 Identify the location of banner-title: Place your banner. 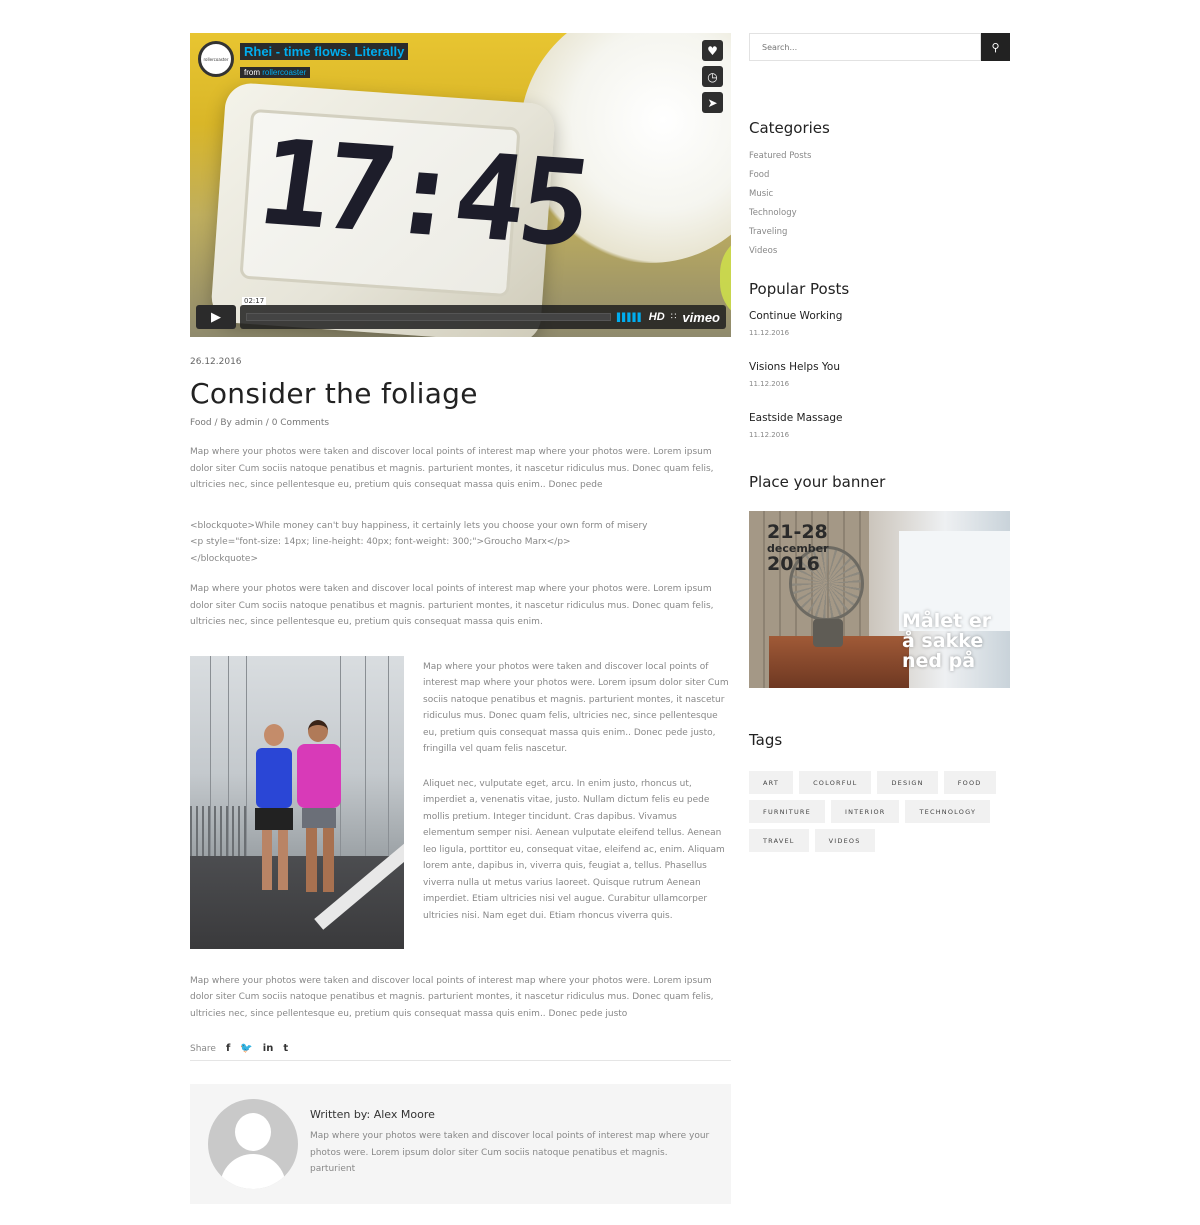
(817, 482).